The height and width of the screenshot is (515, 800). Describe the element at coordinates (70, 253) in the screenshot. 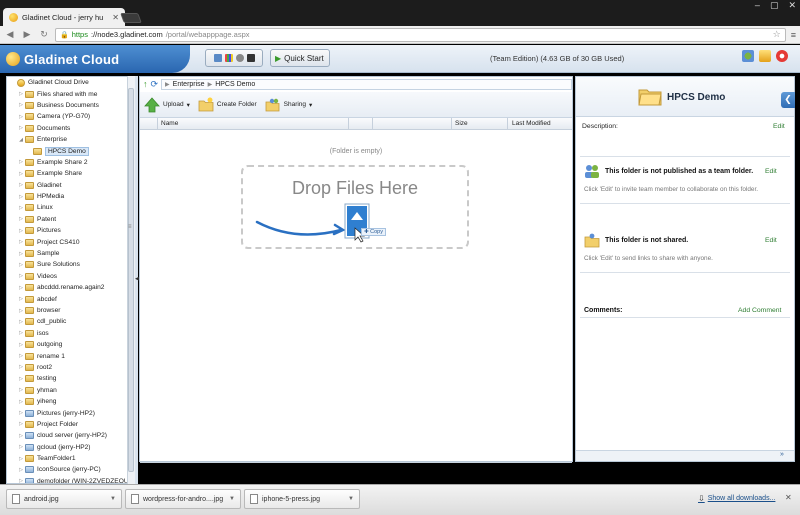

I see `tree-item: ▷ Sample` at that location.